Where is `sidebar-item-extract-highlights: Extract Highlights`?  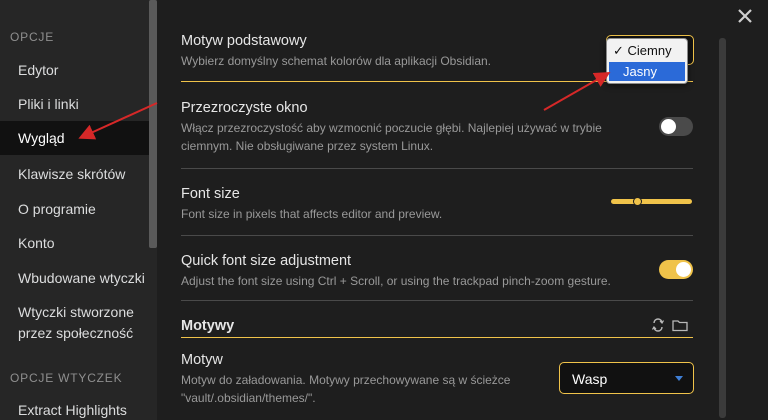
sidebar-item-extract-highlights: Extract Highlights is located at coordinates (74, 410).